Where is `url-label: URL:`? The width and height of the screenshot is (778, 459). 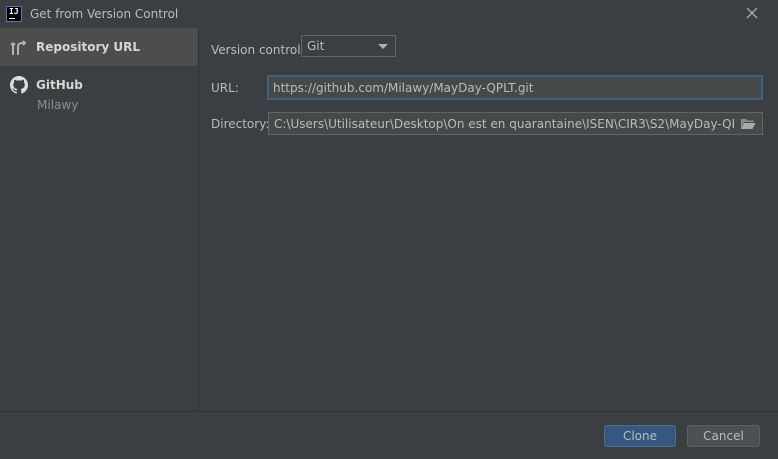 url-label: URL: is located at coordinates (225, 88).